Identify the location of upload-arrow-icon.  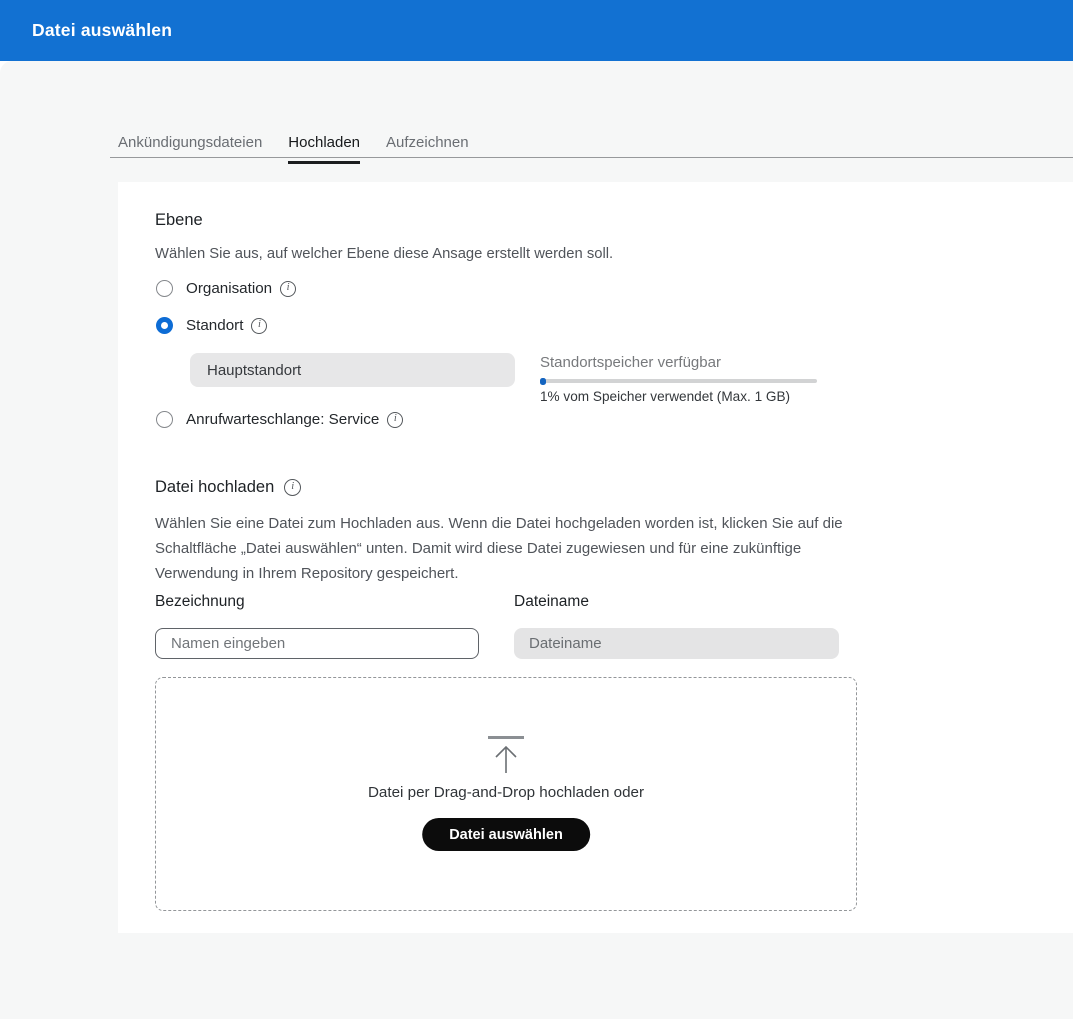
(506, 754).